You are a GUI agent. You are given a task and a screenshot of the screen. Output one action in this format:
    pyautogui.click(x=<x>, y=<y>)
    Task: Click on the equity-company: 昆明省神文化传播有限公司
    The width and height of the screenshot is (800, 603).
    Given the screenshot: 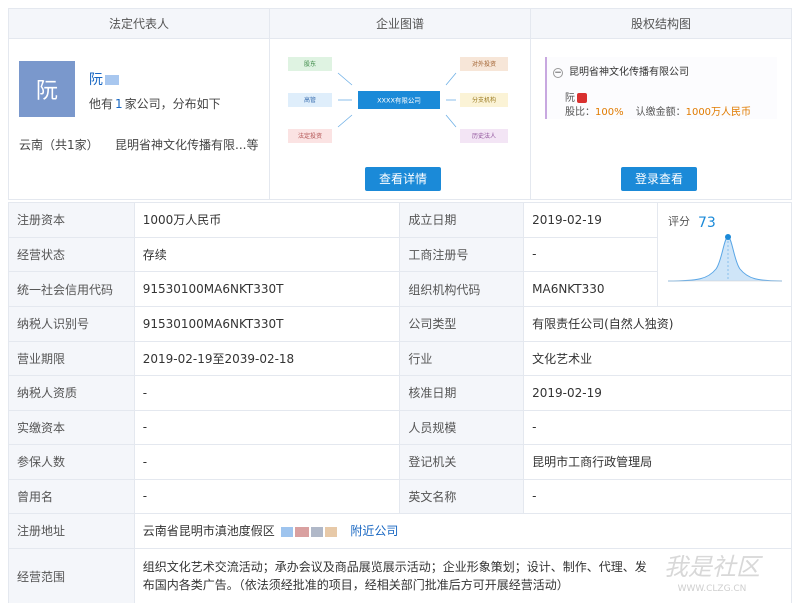 What is the action you would take?
    pyautogui.click(x=629, y=72)
    